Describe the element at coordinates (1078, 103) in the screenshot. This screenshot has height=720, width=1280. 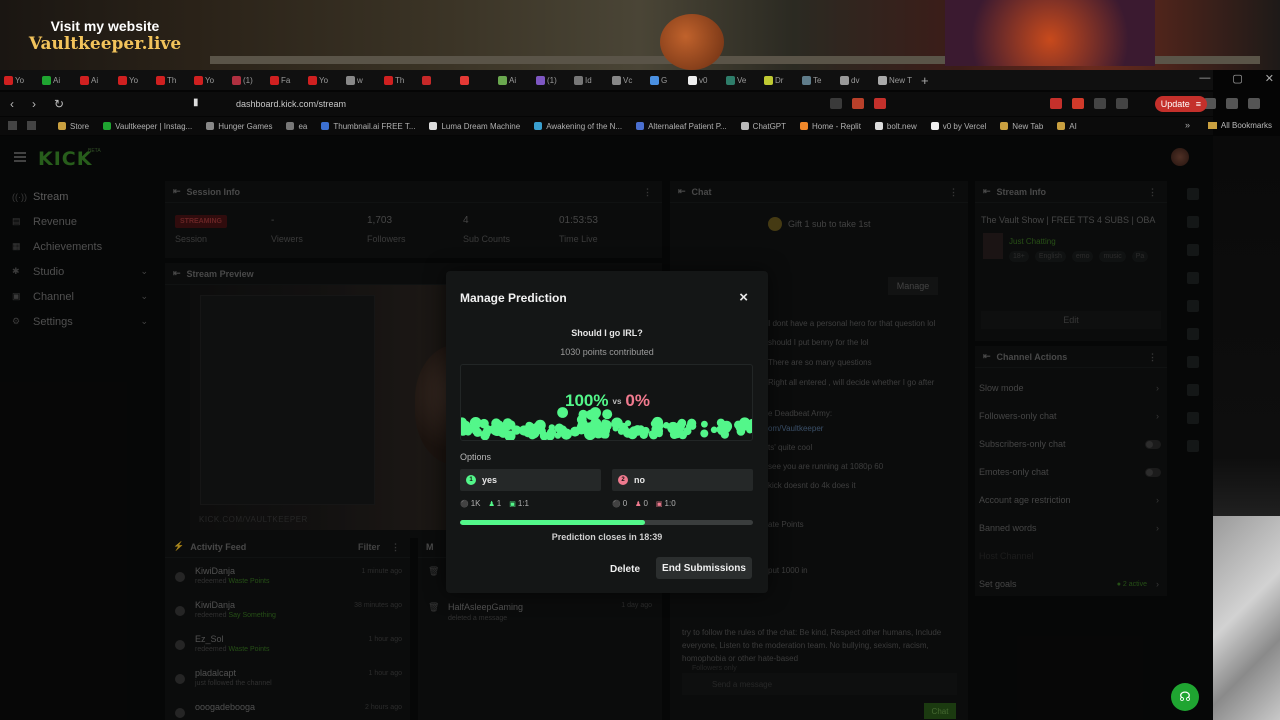
I see `extension-v-icon` at that location.